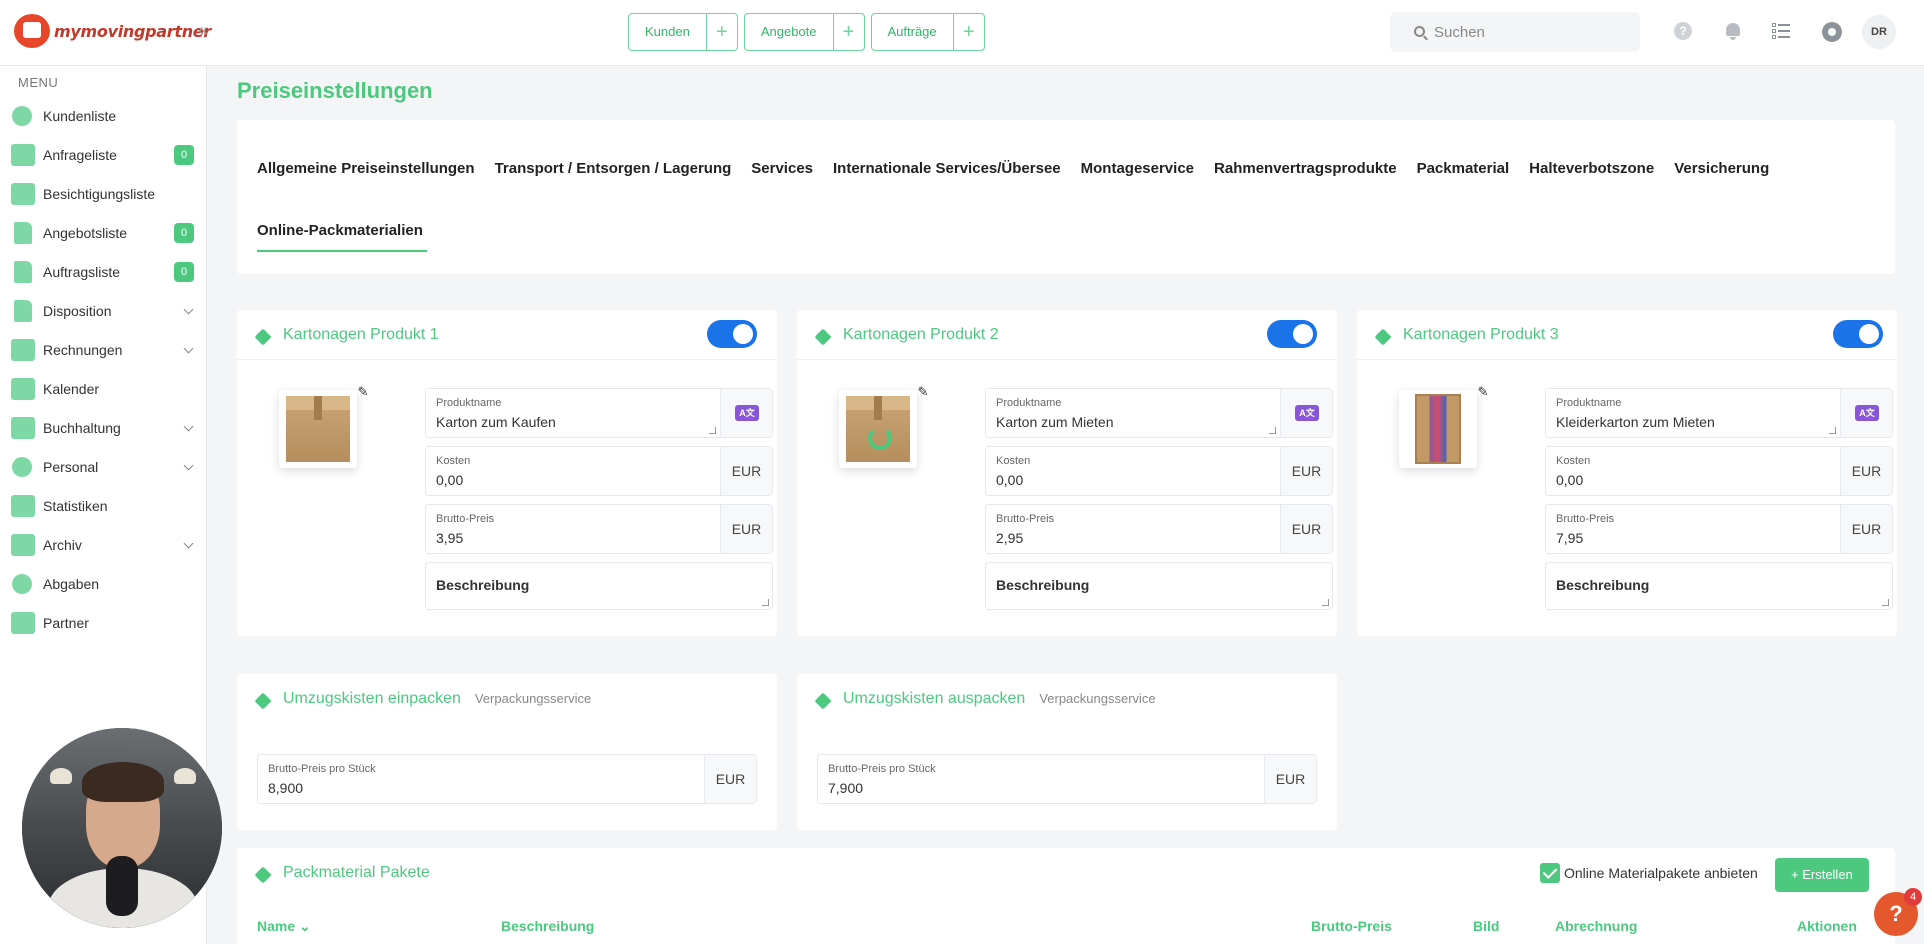  I want to click on sidebar-item-personal: Personal, so click(103, 466).